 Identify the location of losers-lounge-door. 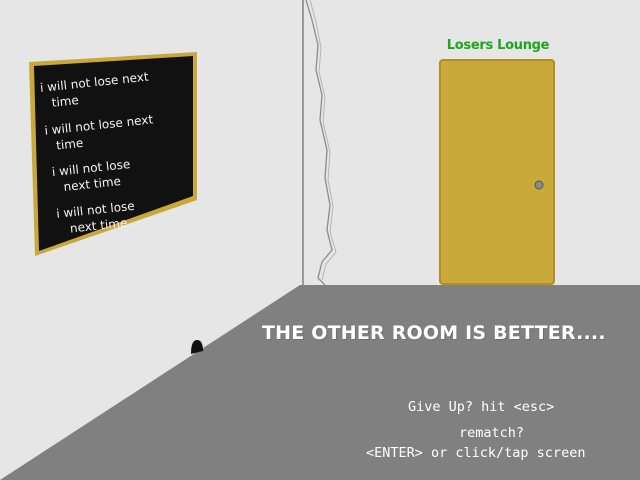
(497, 172).